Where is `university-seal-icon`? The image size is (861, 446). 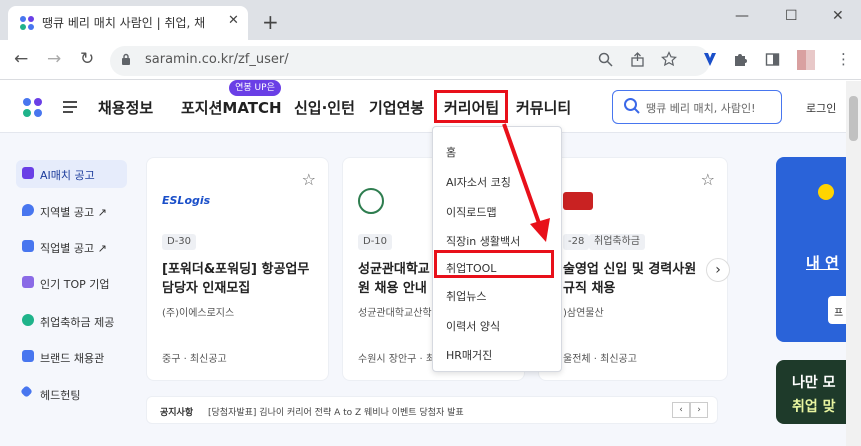
university-seal-icon is located at coordinates (371, 201).